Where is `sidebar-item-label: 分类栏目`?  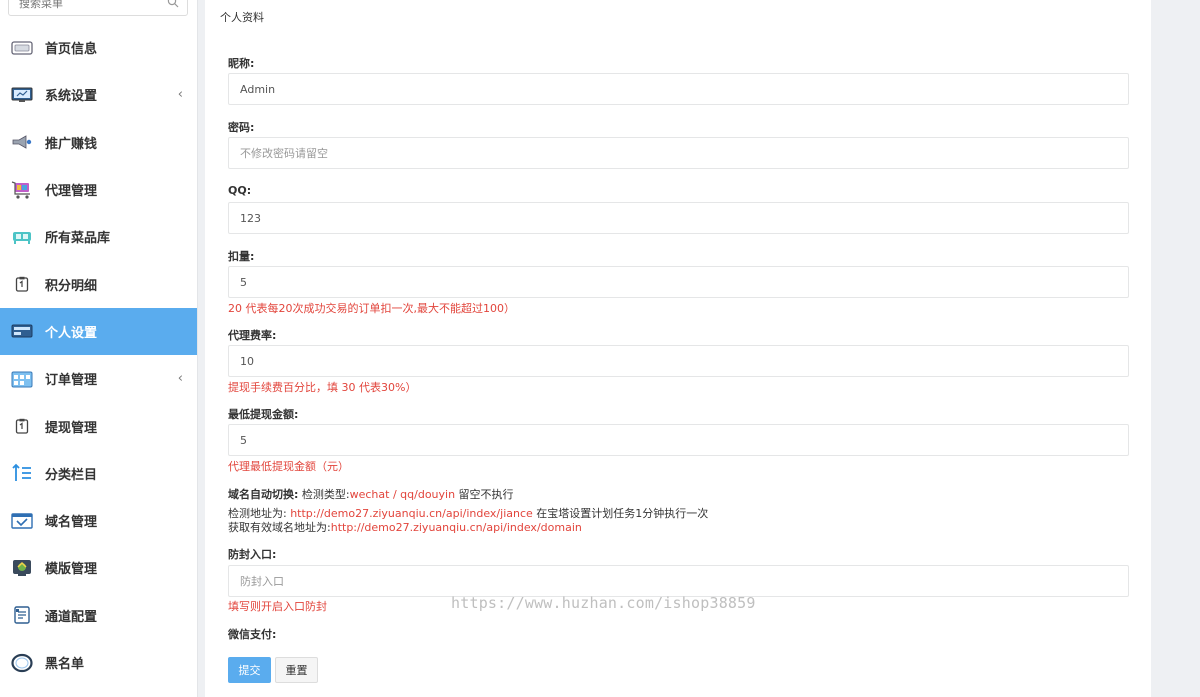 sidebar-item-label: 分类栏目 is located at coordinates (71, 475).